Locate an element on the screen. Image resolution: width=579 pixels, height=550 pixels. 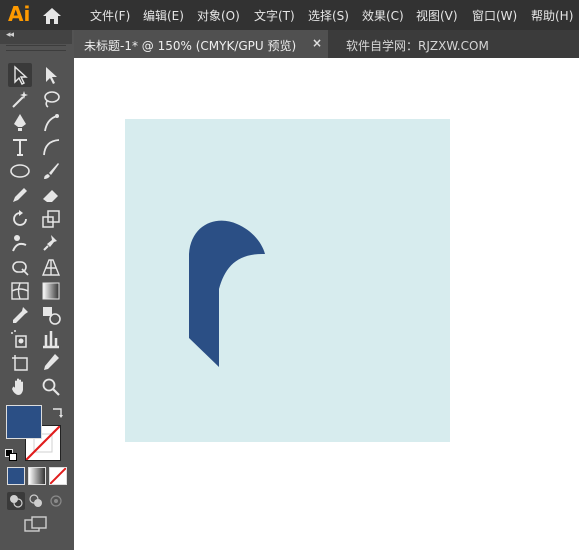
toolbox-header: ◂◂ is located at coordinates (36, 37).